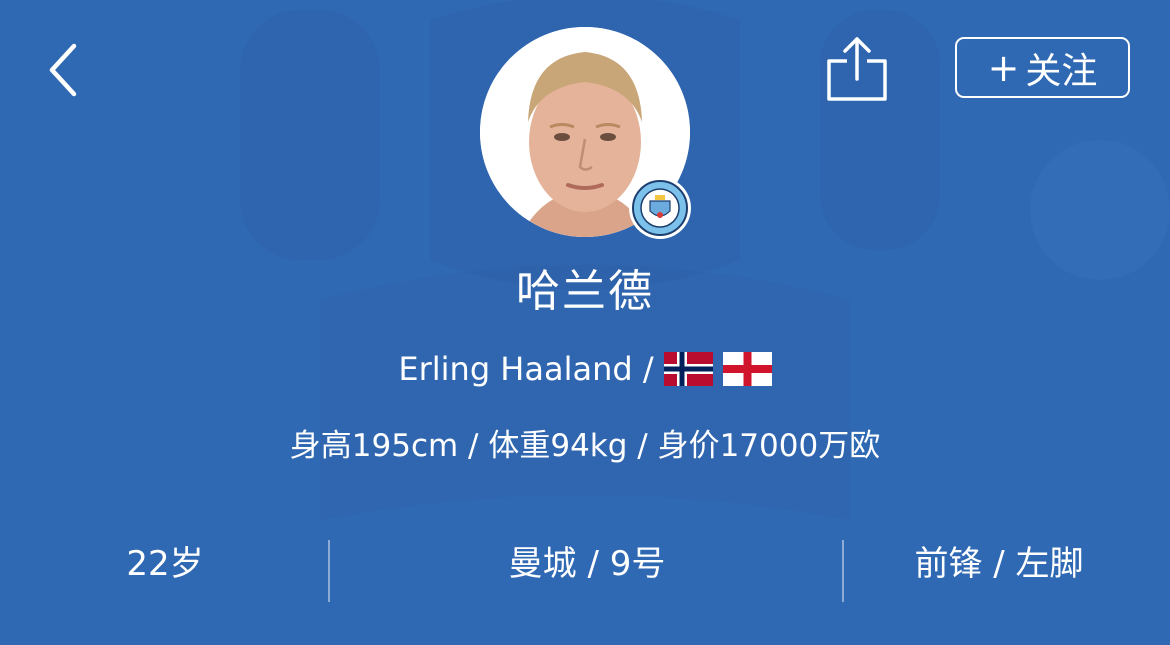 Image resolution: width=1170 pixels, height=645 pixels. I want to click on player-age: 22岁, so click(165, 563).